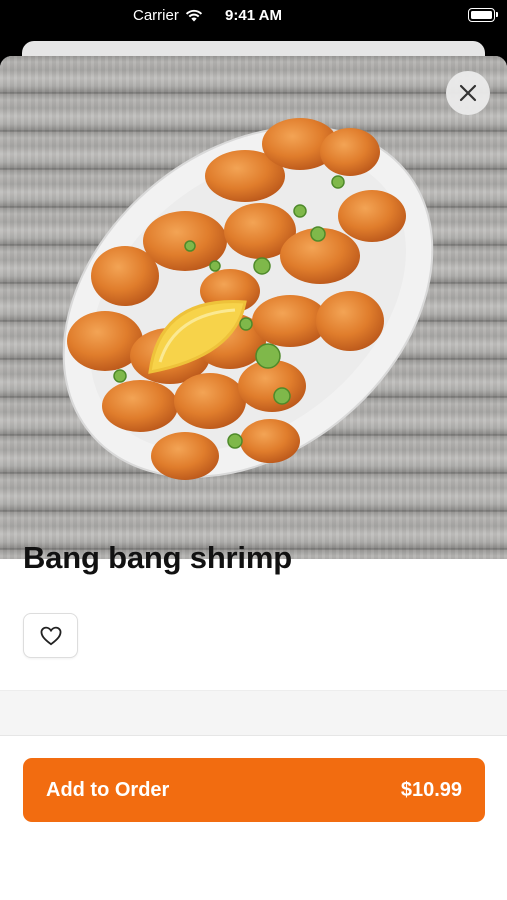 This screenshot has width=507, height=900. I want to click on close-icon, so click(468, 93).